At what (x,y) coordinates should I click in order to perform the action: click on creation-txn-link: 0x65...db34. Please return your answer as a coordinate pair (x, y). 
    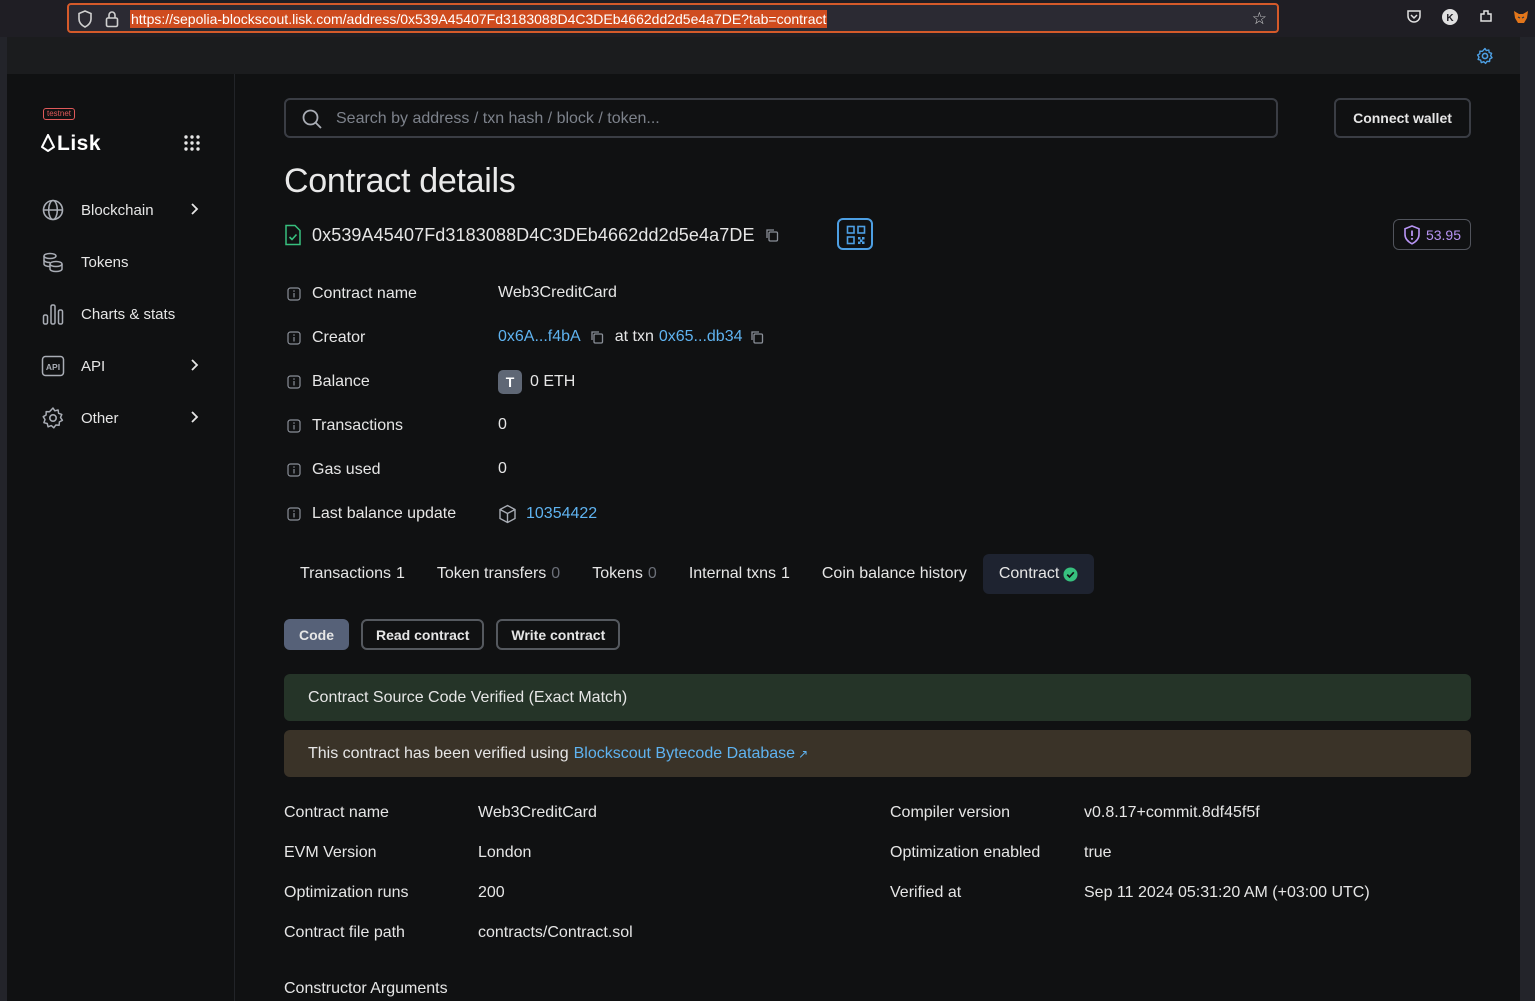
    Looking at the image, I should click on (701, 337).